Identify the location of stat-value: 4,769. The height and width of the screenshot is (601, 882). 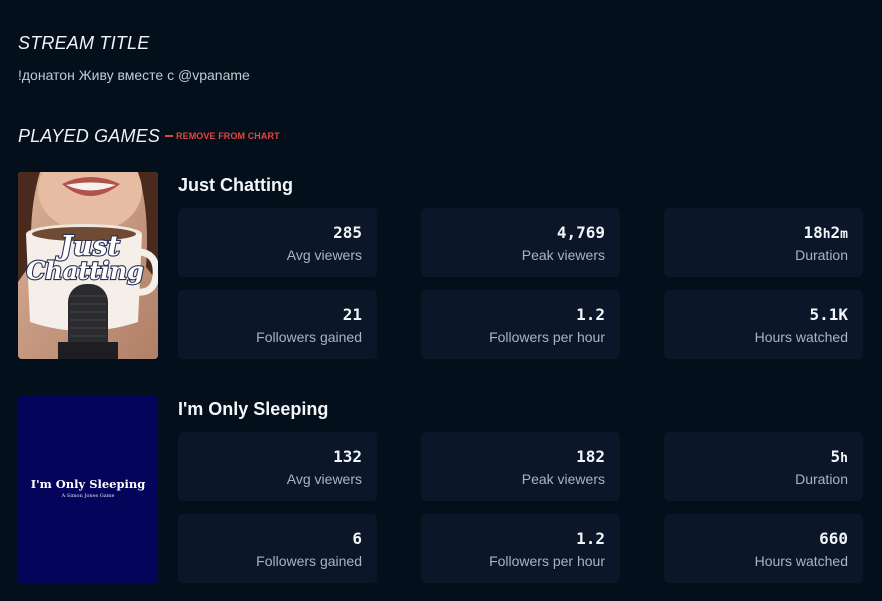
(580, 232).